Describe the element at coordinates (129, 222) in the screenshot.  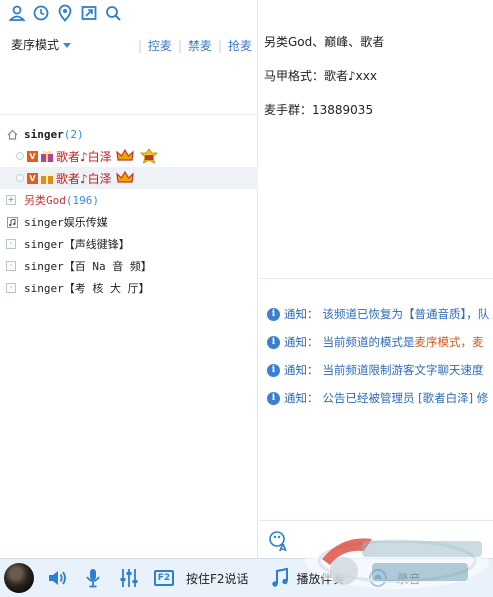
I see `channel-item: singer娱乐传媒` at that location.